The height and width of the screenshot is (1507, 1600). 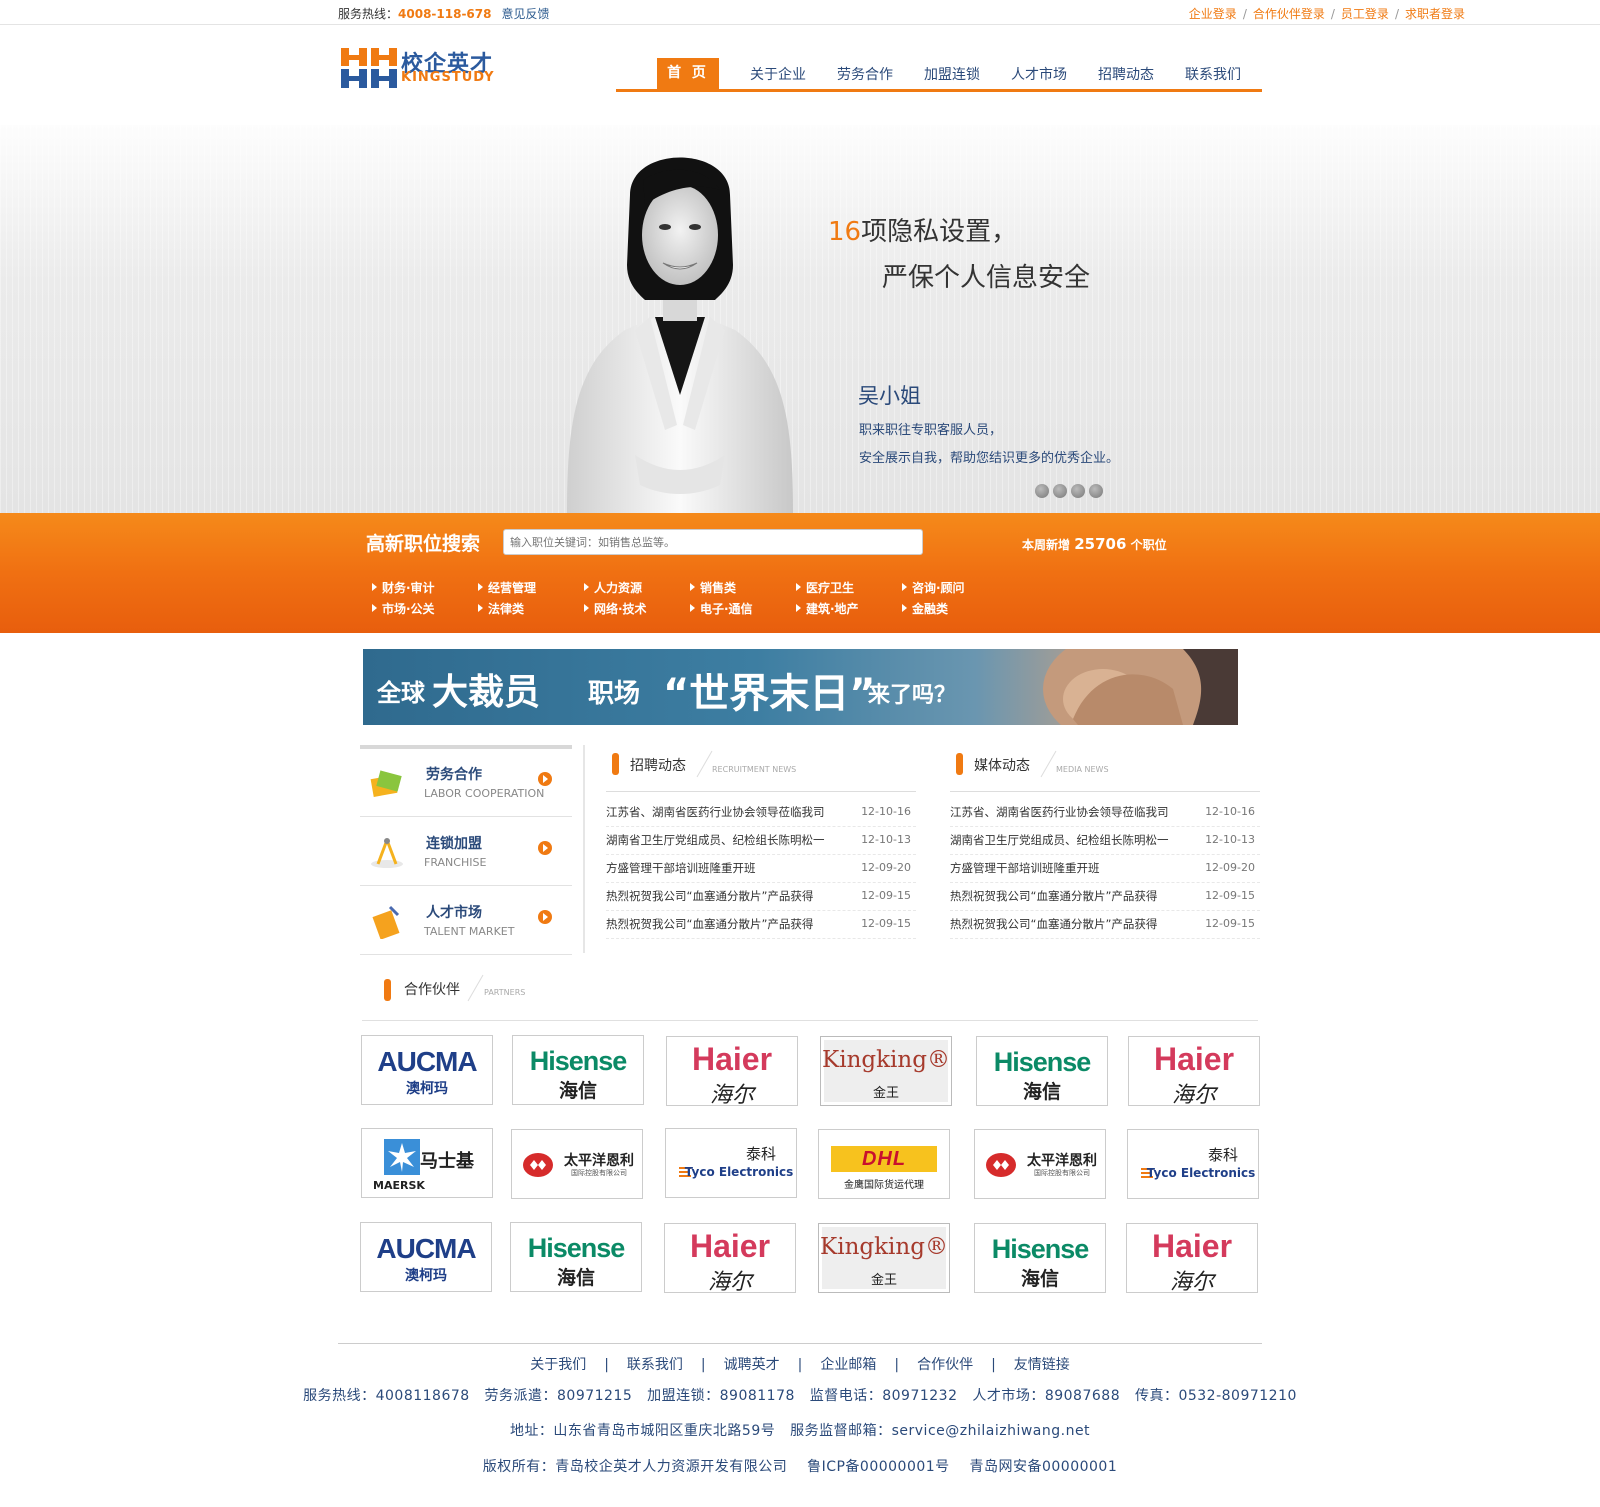 What do you see at coordinates (403, 608) in the screenshot?
I see `category-link: 市场·公关` at bounding box center [403, 608].